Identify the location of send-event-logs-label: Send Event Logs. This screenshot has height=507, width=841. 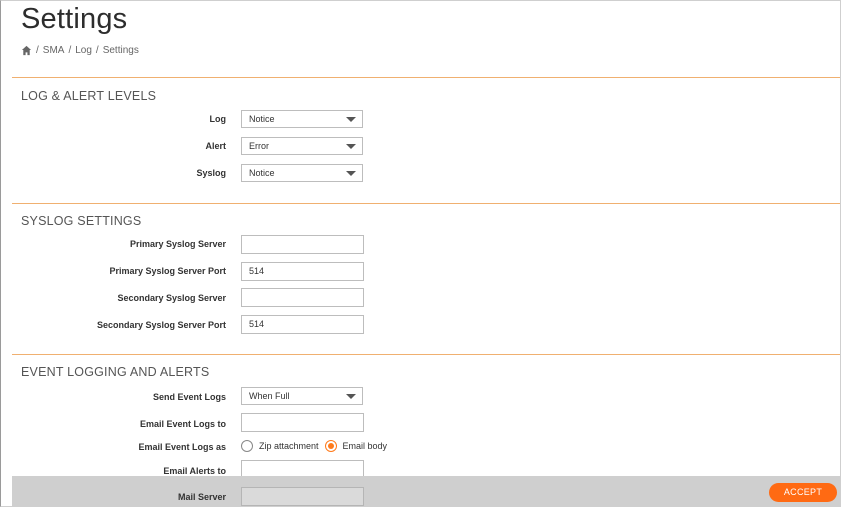
(189, 397).